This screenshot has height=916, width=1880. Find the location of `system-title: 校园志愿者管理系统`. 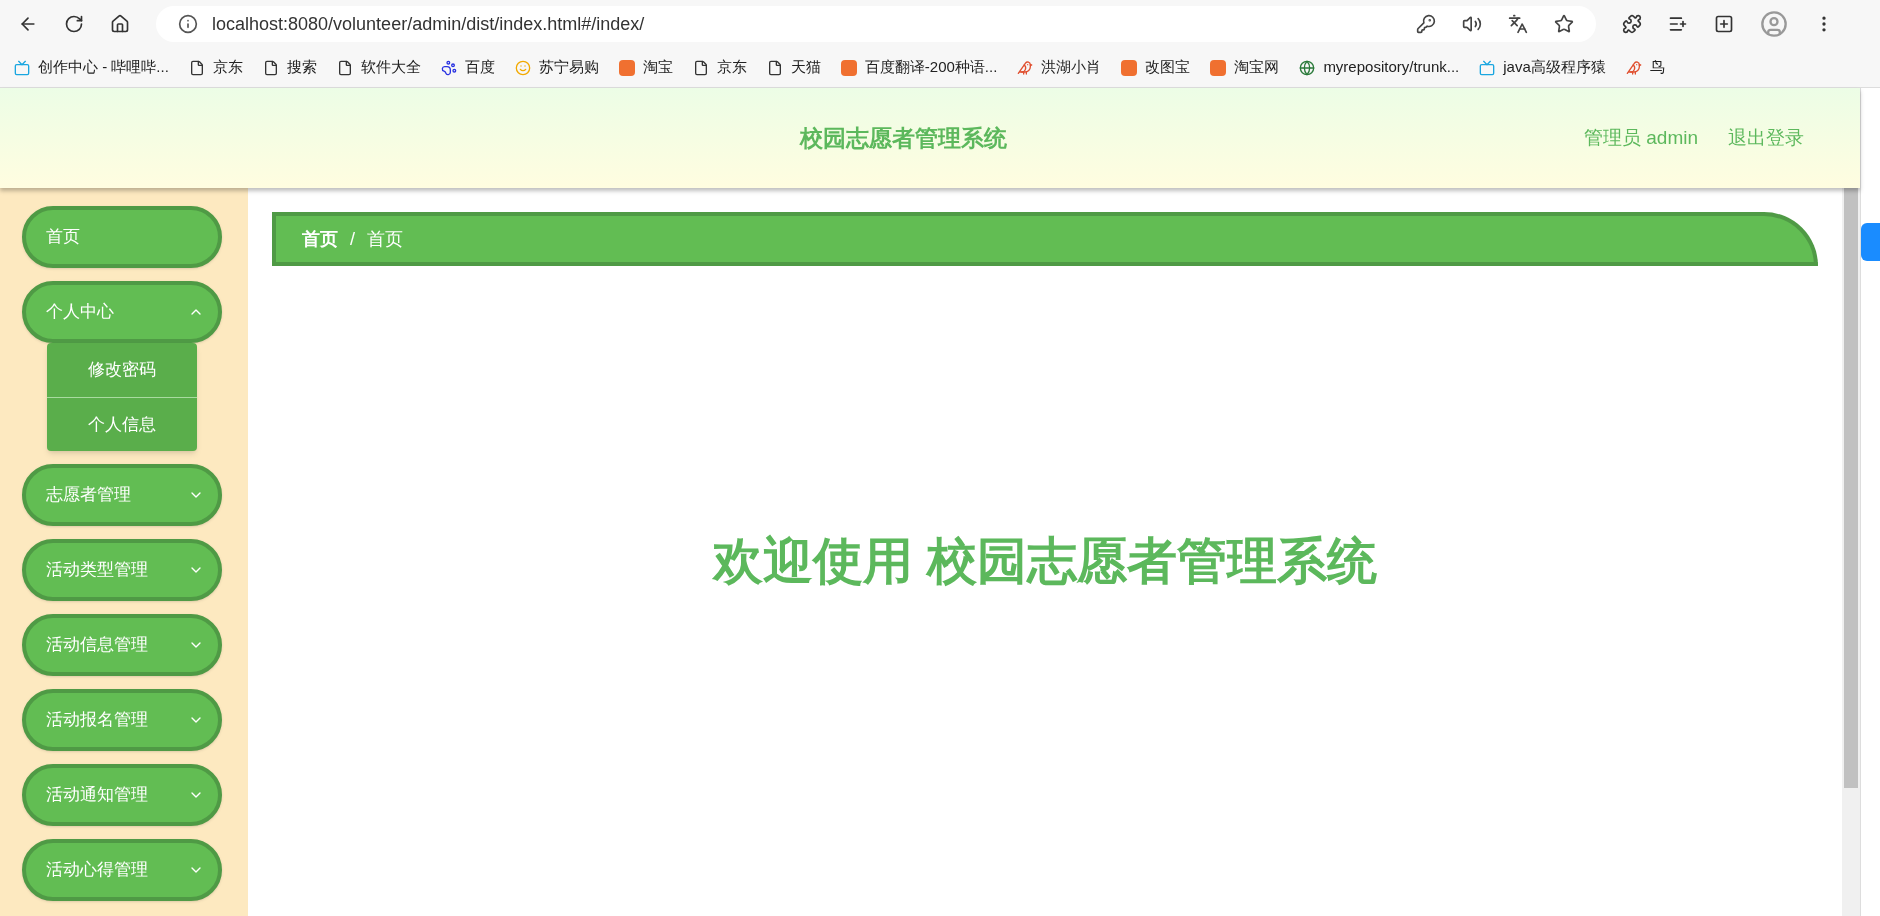

system-title: 校园志愿者管理系统 is located at coordinates (903, 138).